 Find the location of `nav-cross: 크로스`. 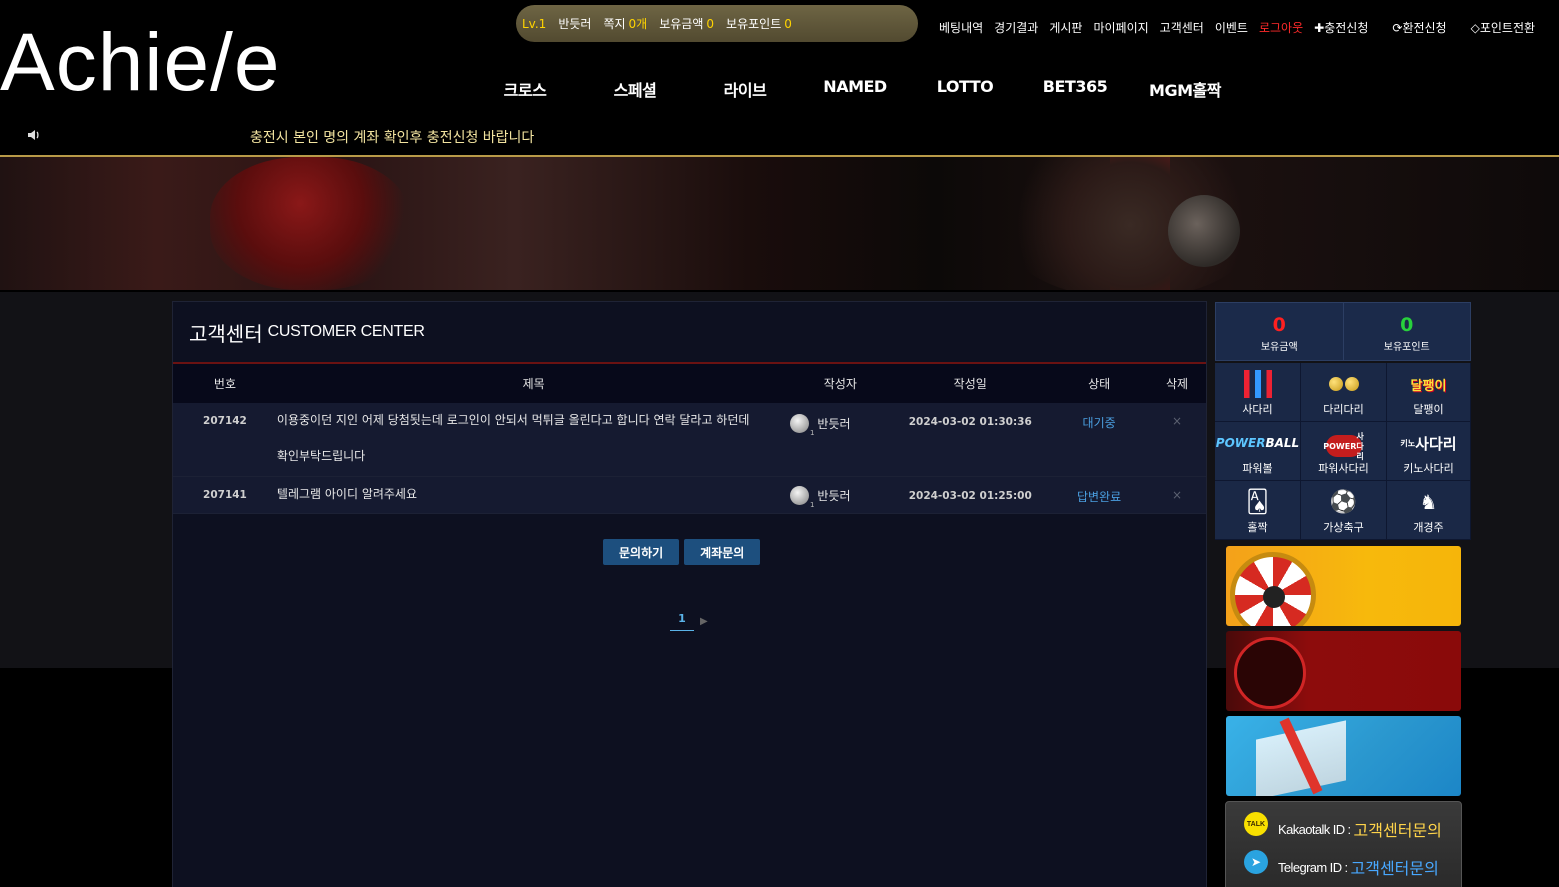

nav-cross: 크로스 is located at coordinates (525, 89).